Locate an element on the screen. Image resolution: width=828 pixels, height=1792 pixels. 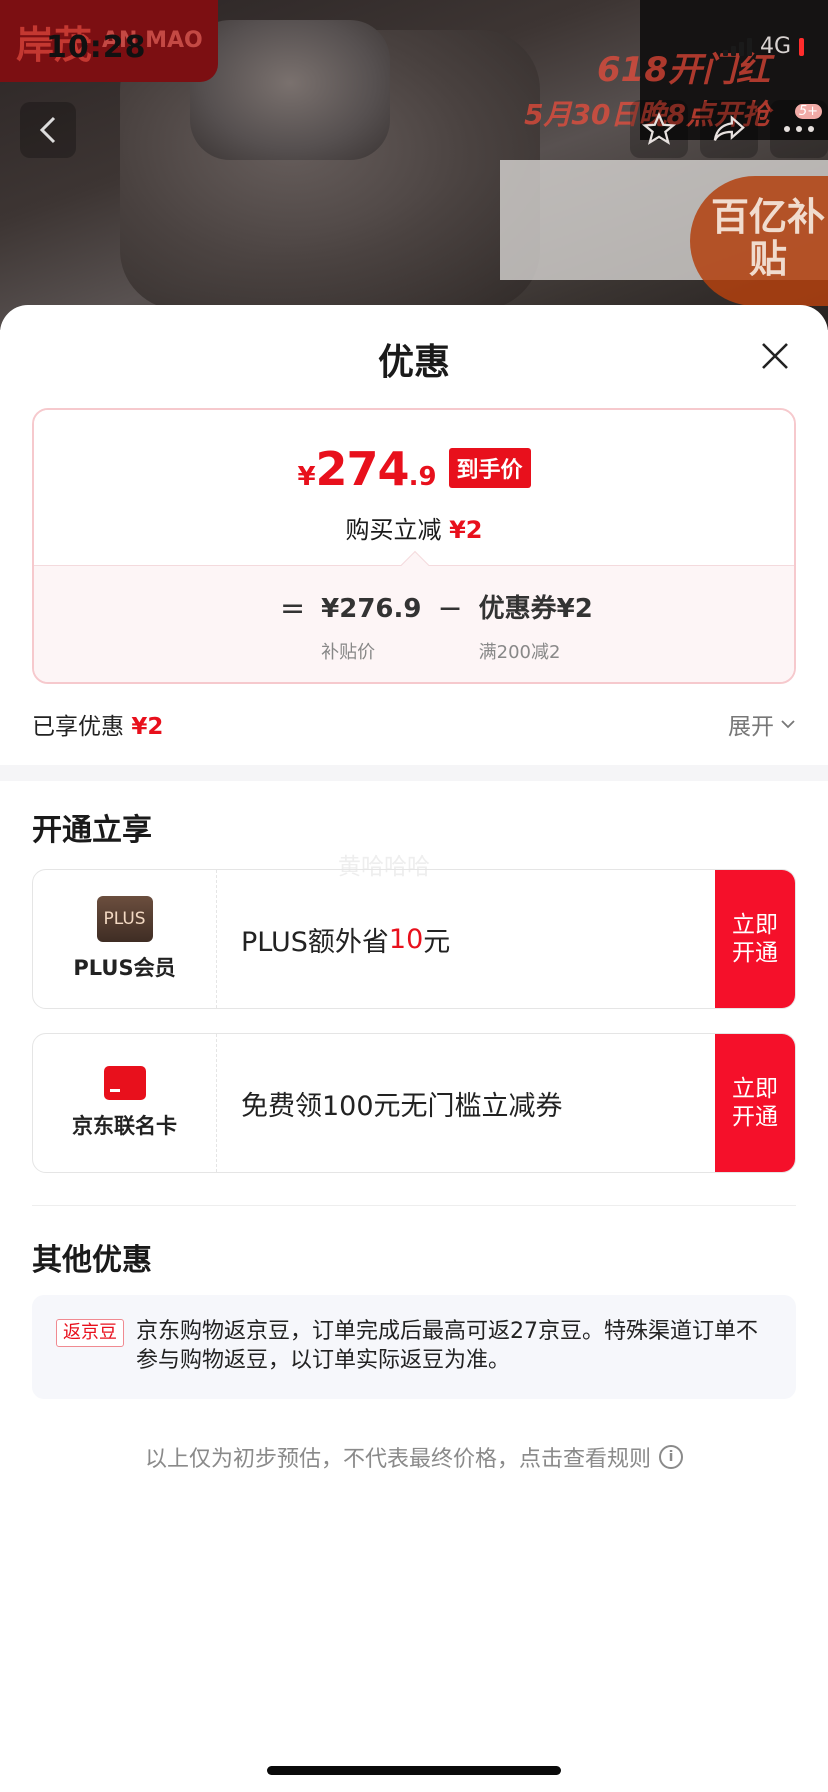
plus-member-offer: PLUS PLUS会员 PLUS额外省 10 元 立即 开通 is located at coordinates (414, 939).